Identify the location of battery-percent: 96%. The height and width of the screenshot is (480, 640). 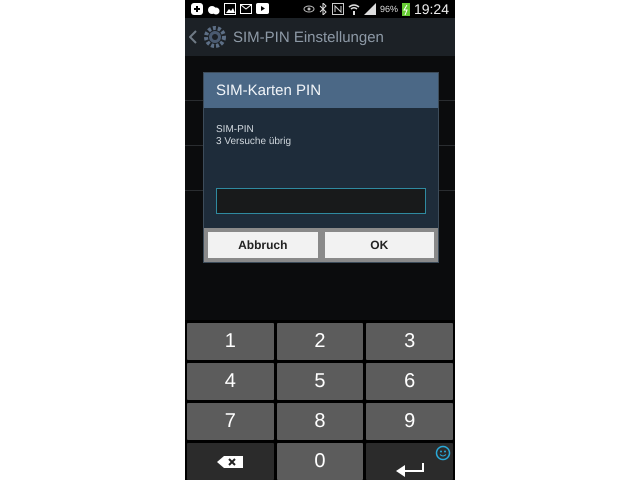
(389, 9).